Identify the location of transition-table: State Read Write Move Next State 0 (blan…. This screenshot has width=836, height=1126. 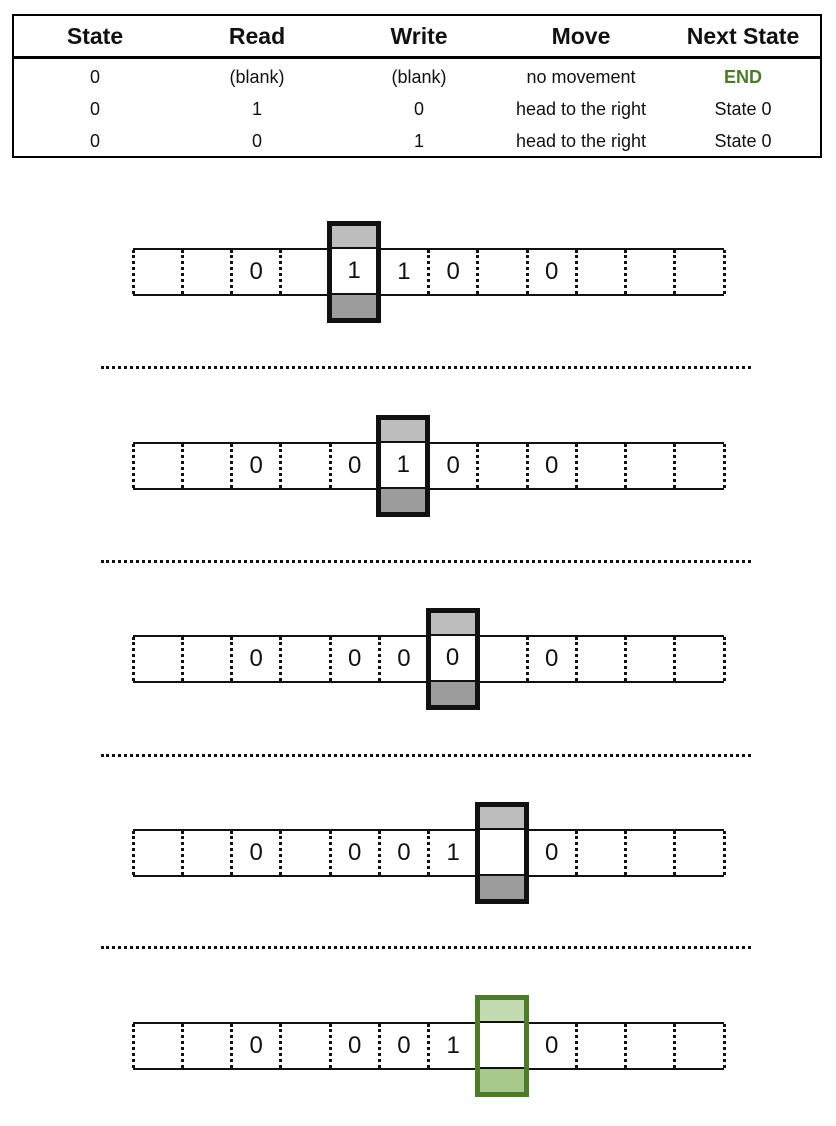
(417, 86).